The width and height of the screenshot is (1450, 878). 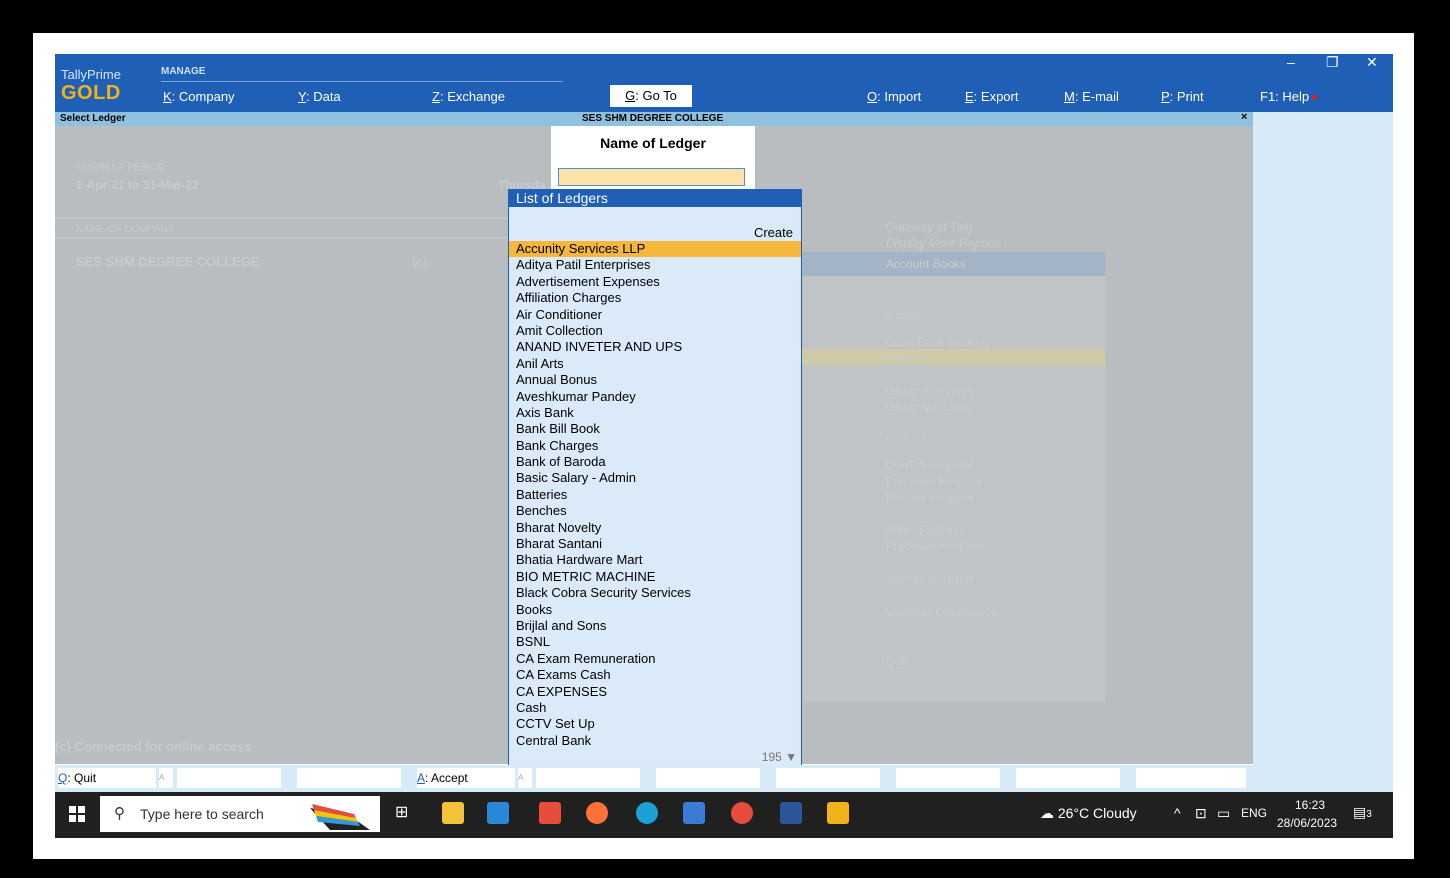 I want to click on mail-icon, so click(x=498, y=813).